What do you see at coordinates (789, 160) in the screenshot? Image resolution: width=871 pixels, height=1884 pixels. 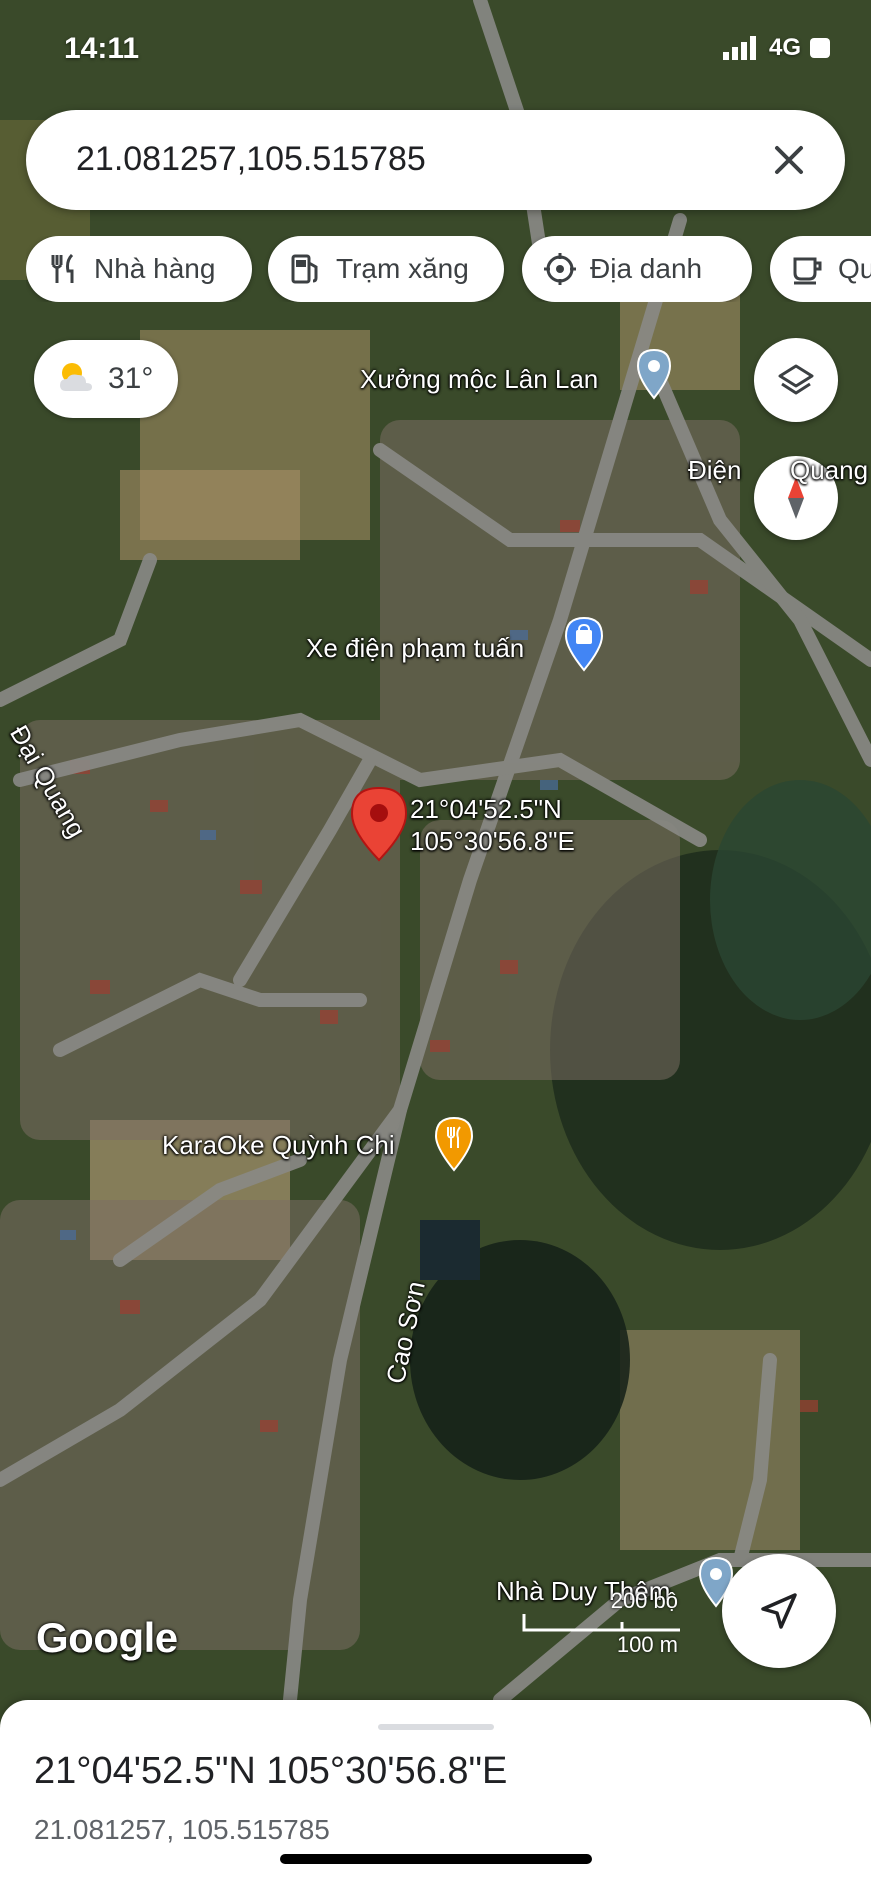 I see `close-icon` at bounding box center [789, 160].